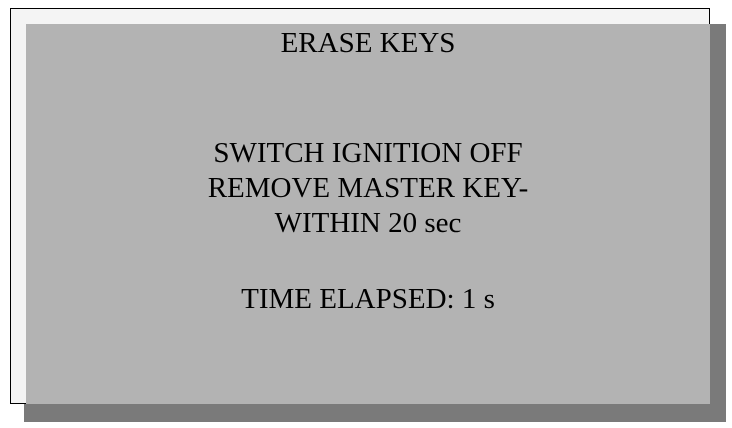  Describe the element at coordinates (368, 153) in the screenshot. I see `instruction-line-switch-ignition: SWITCH IGNITION OFF` at that location.